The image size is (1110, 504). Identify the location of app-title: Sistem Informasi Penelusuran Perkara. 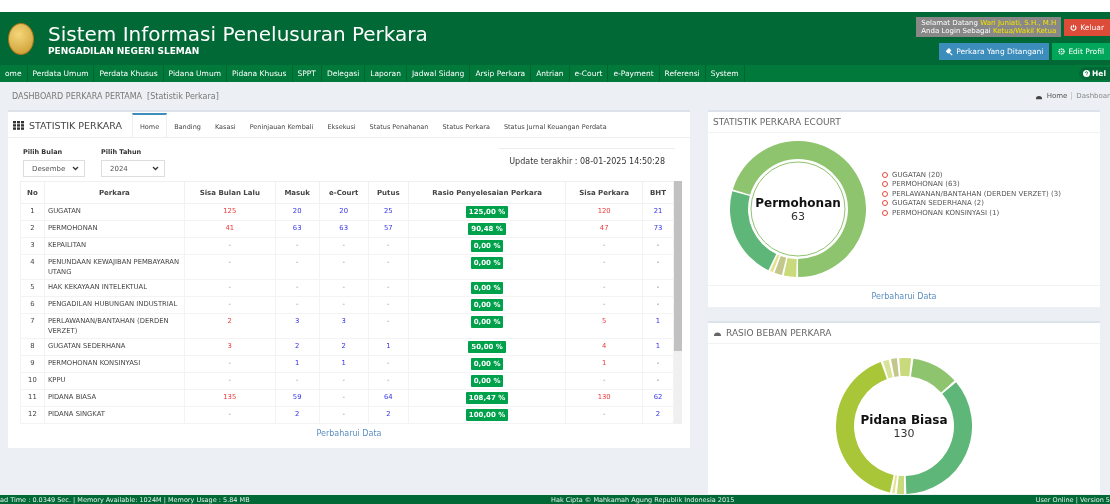
(238, 33).